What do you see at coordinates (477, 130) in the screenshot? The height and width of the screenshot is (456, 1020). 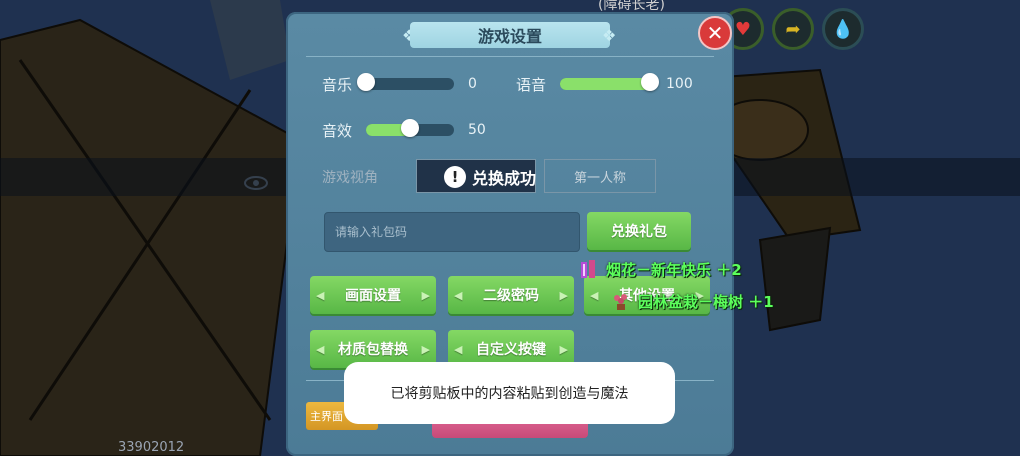 I see `effects-value: 50` at bounding box center [477, 130].